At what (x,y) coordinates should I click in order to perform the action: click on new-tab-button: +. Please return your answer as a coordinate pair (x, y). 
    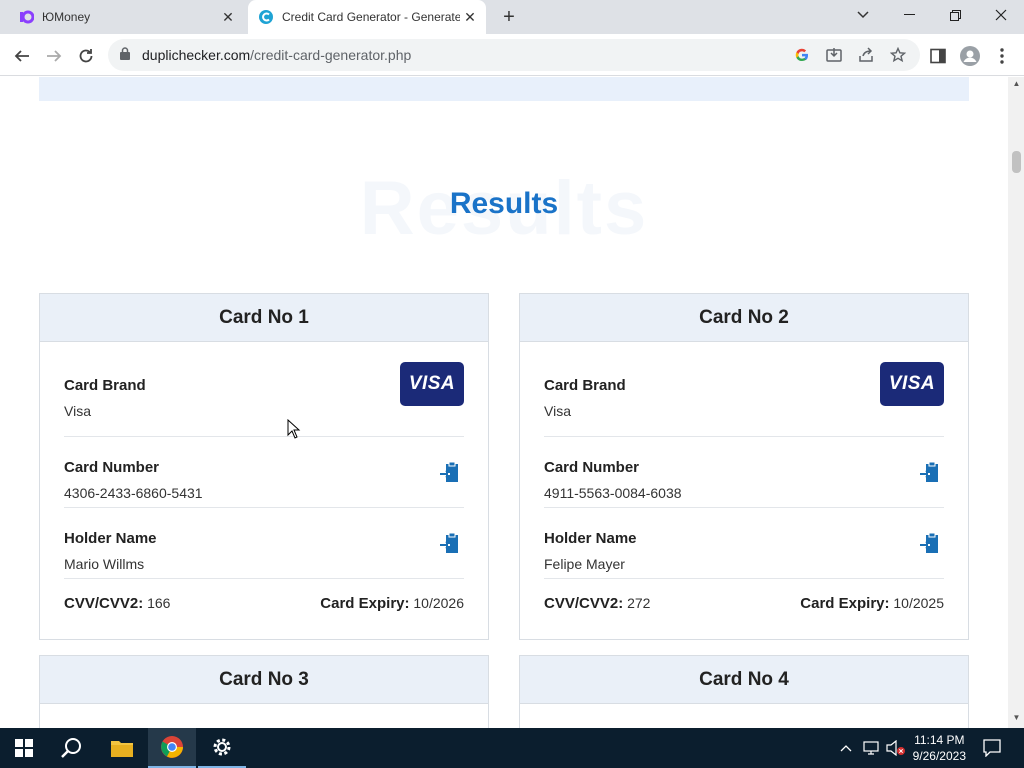
    Looking at the image, I should click on (509, 17).